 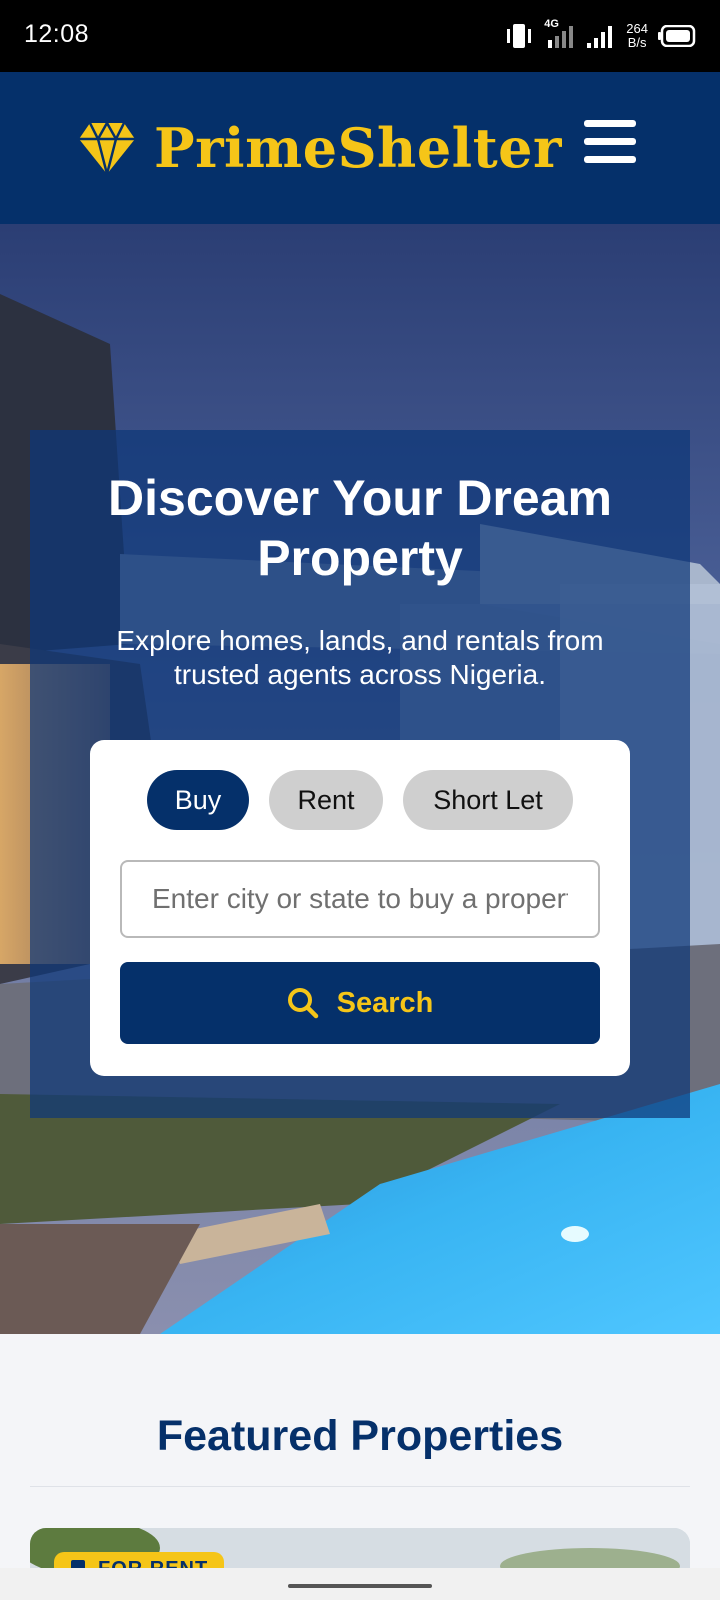 I want to click on signal-strong-icon, so click(x=600, y=37).